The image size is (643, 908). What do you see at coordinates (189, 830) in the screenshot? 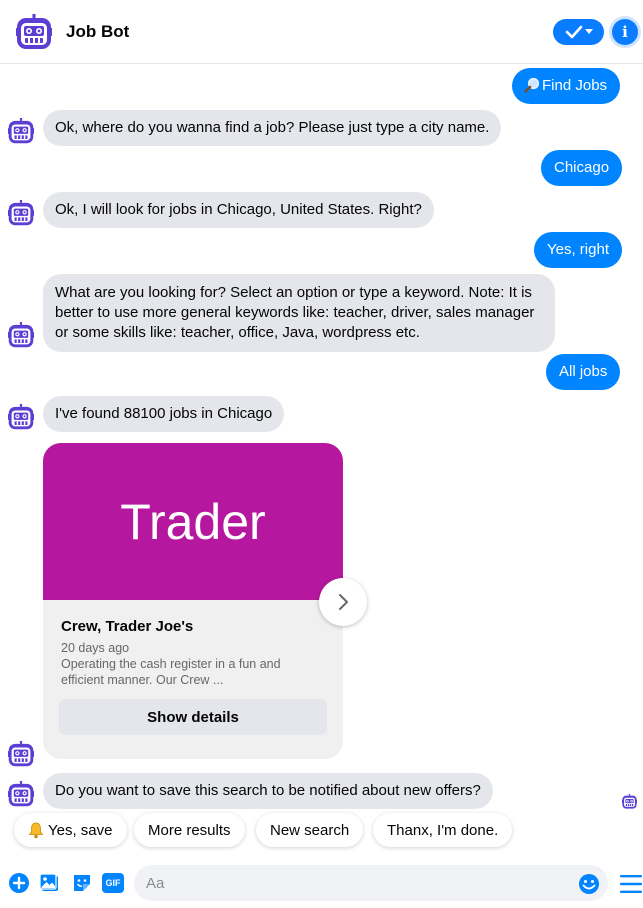
I see `quick-reply-more-results: More results` at bounding box center [189, 830].